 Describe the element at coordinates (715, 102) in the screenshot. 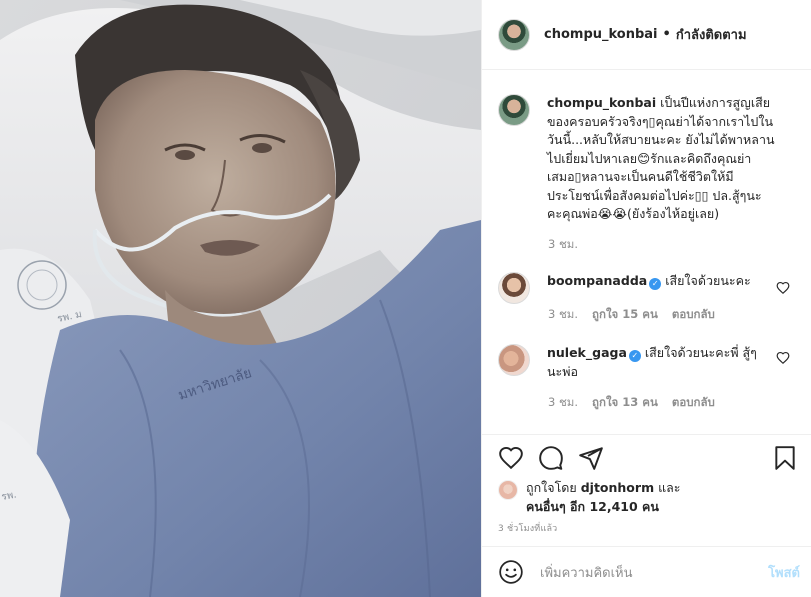

I see `caption-line: เป็นปีแห่งการสูญเสีย` at that location.